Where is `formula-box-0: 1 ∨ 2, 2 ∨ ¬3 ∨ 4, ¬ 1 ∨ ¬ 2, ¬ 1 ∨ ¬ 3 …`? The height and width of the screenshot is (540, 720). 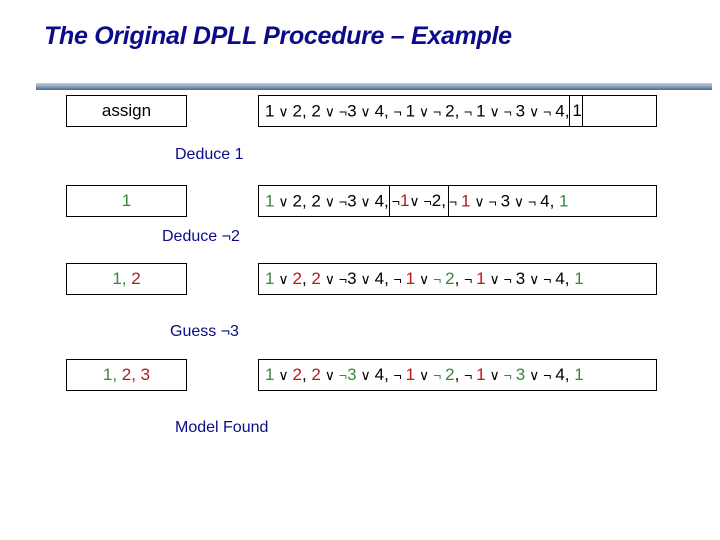 formula-box-0: 1 ∨ 2, 2 ∨ ¬3 ∨ 4, ¬ 1 ∨ ¬ 2, ¬ 1 ∨ ¬ 3 … is located at coordinates (457, 111).